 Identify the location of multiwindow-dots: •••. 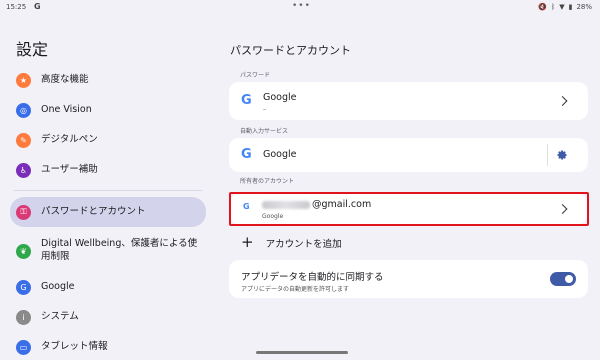
(301, 6).